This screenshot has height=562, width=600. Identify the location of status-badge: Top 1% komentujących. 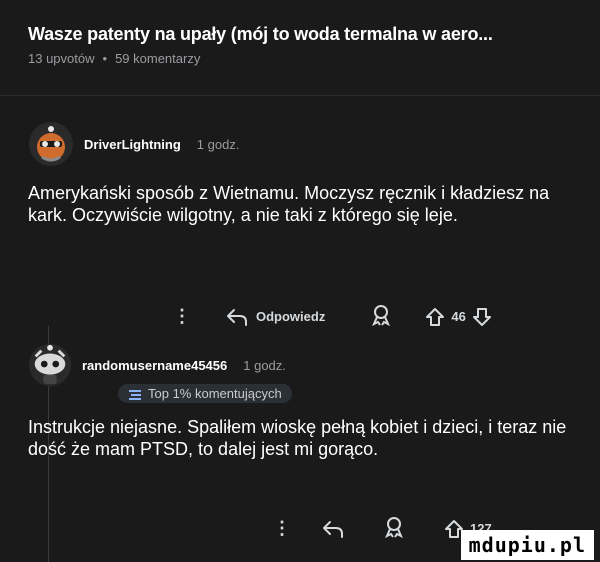
(205, 393).